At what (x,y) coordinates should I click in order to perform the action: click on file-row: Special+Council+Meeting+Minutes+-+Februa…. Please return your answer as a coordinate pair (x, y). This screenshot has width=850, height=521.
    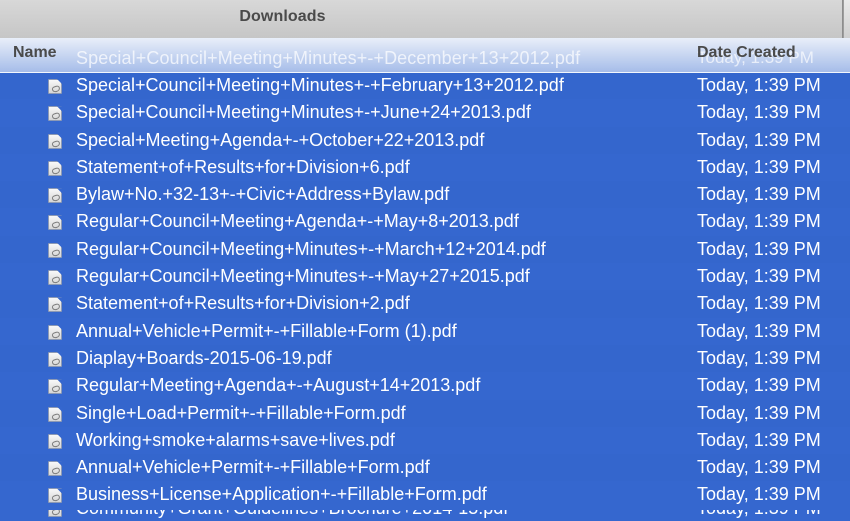
    Looking at the image, I should click on (425, 86).